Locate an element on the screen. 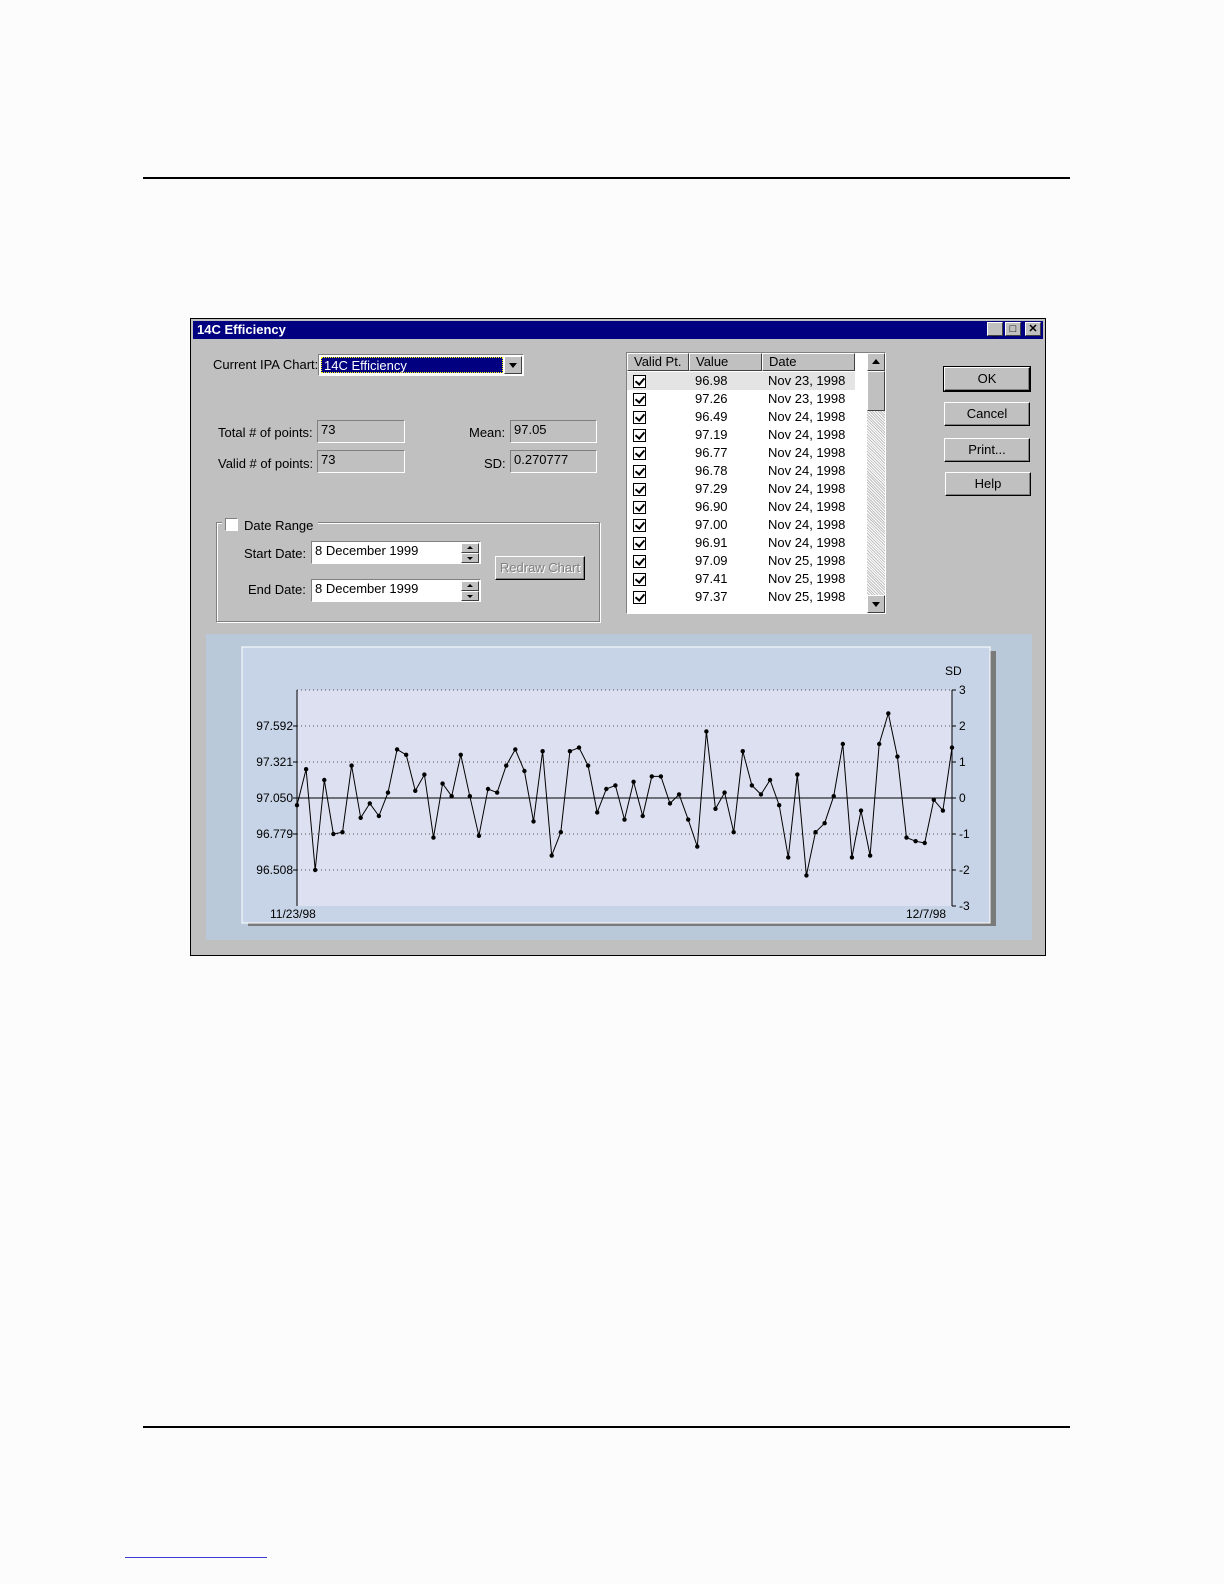  maximize-icon: □ is located at coordinates (1013, 329).